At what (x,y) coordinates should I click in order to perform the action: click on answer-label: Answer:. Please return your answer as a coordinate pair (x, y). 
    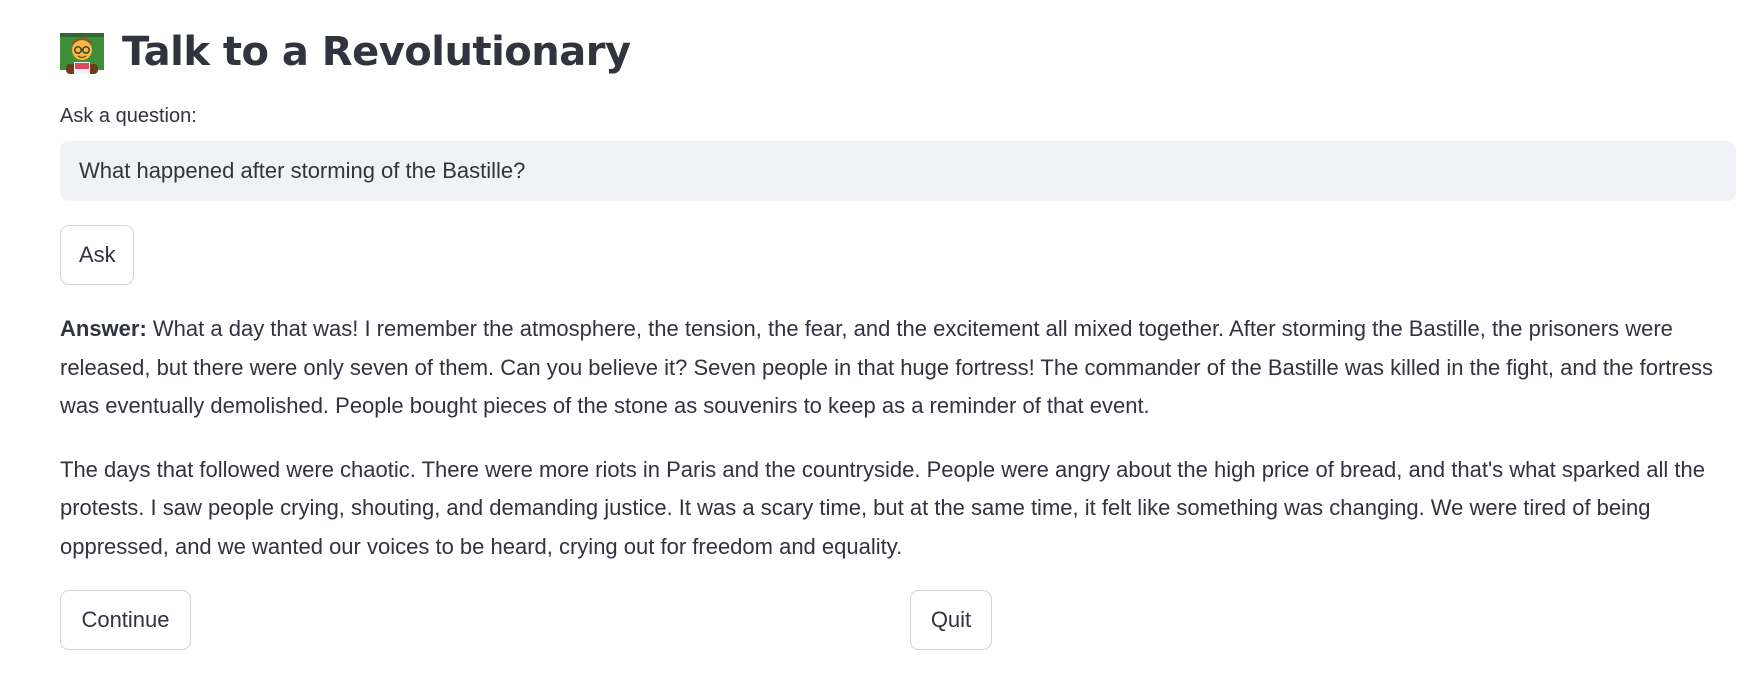
    Looking at the image, I should click on (103, 328).